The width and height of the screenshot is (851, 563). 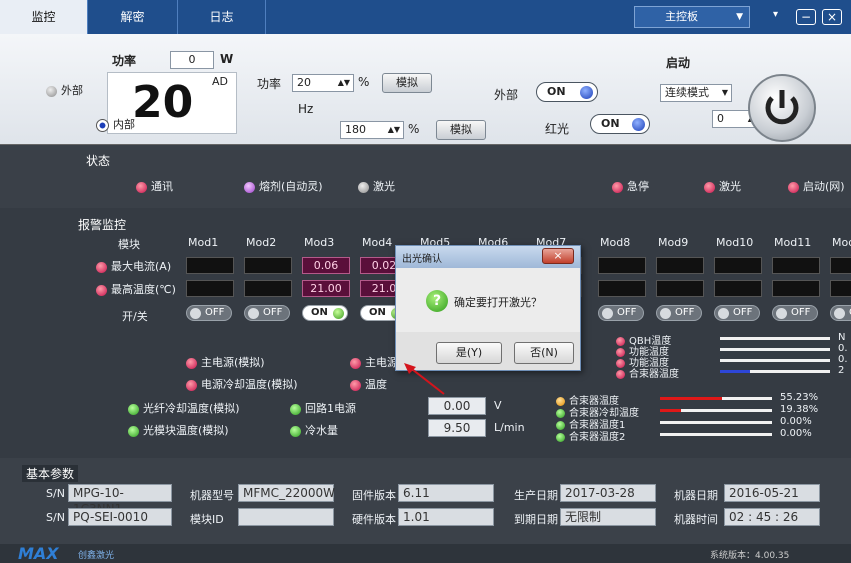 What do you see at coordinates (44, 17) in the screenshot?
I see `tab-monitor: 监控` at bounding box center [44, 17].